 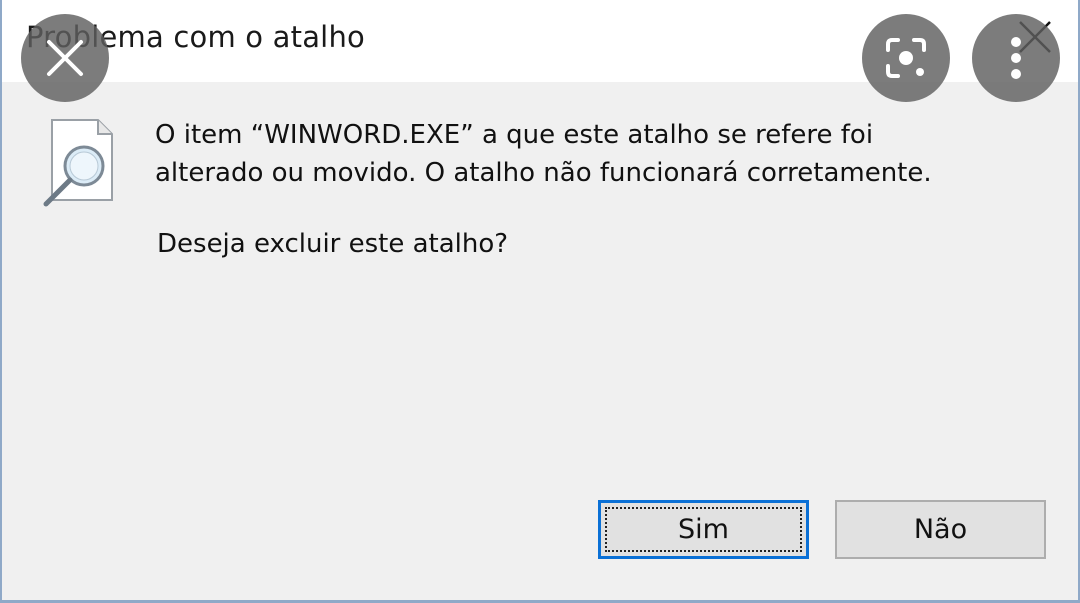 I want to click on question-text: Deseja excluir este atalho?, so click(x=333, y=244).